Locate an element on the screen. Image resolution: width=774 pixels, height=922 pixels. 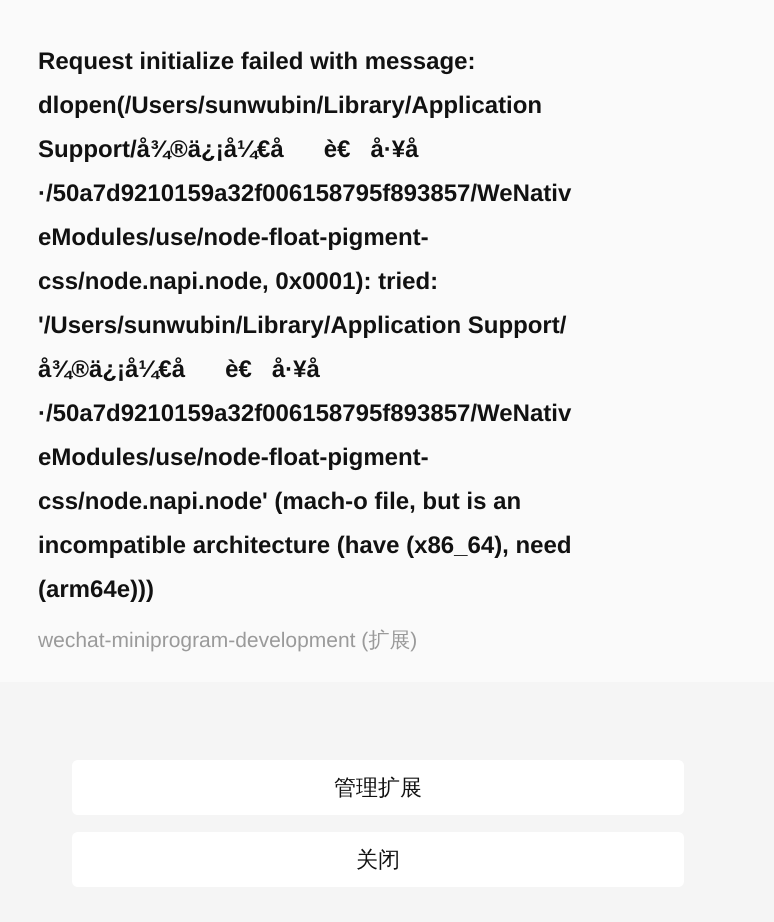
dialog-button: 关闭 is located at coordinates (378, 859).